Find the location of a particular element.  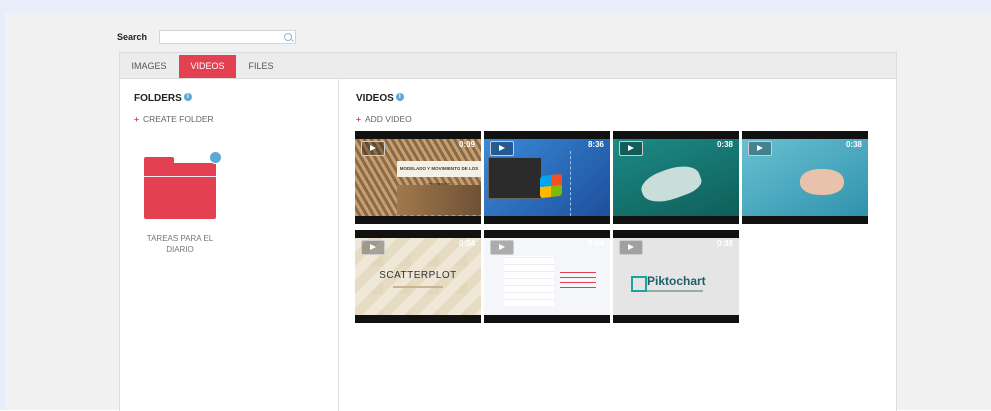

video-duration: 0:54 is located at coordinates (466, 243).